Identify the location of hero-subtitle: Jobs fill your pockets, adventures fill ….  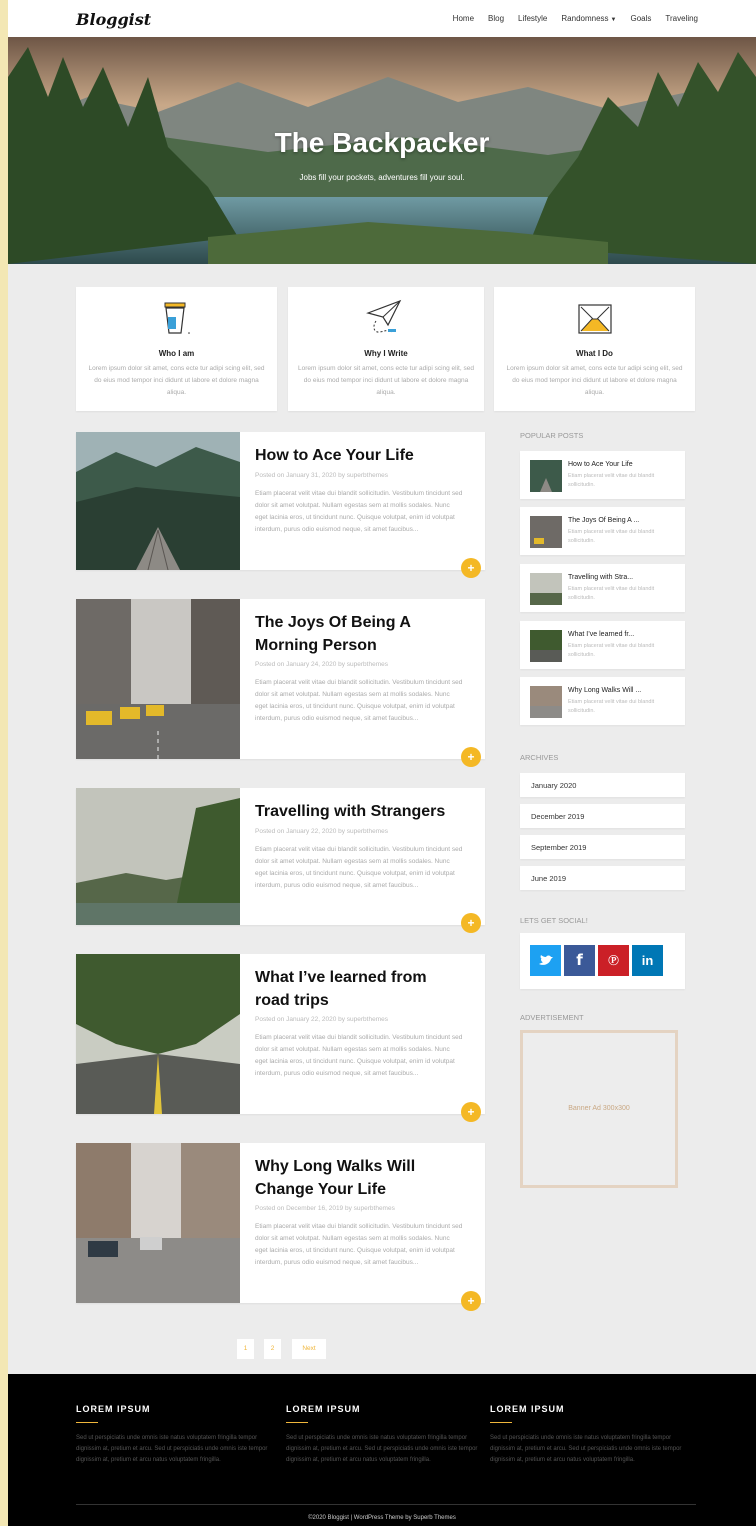
(382, 177).